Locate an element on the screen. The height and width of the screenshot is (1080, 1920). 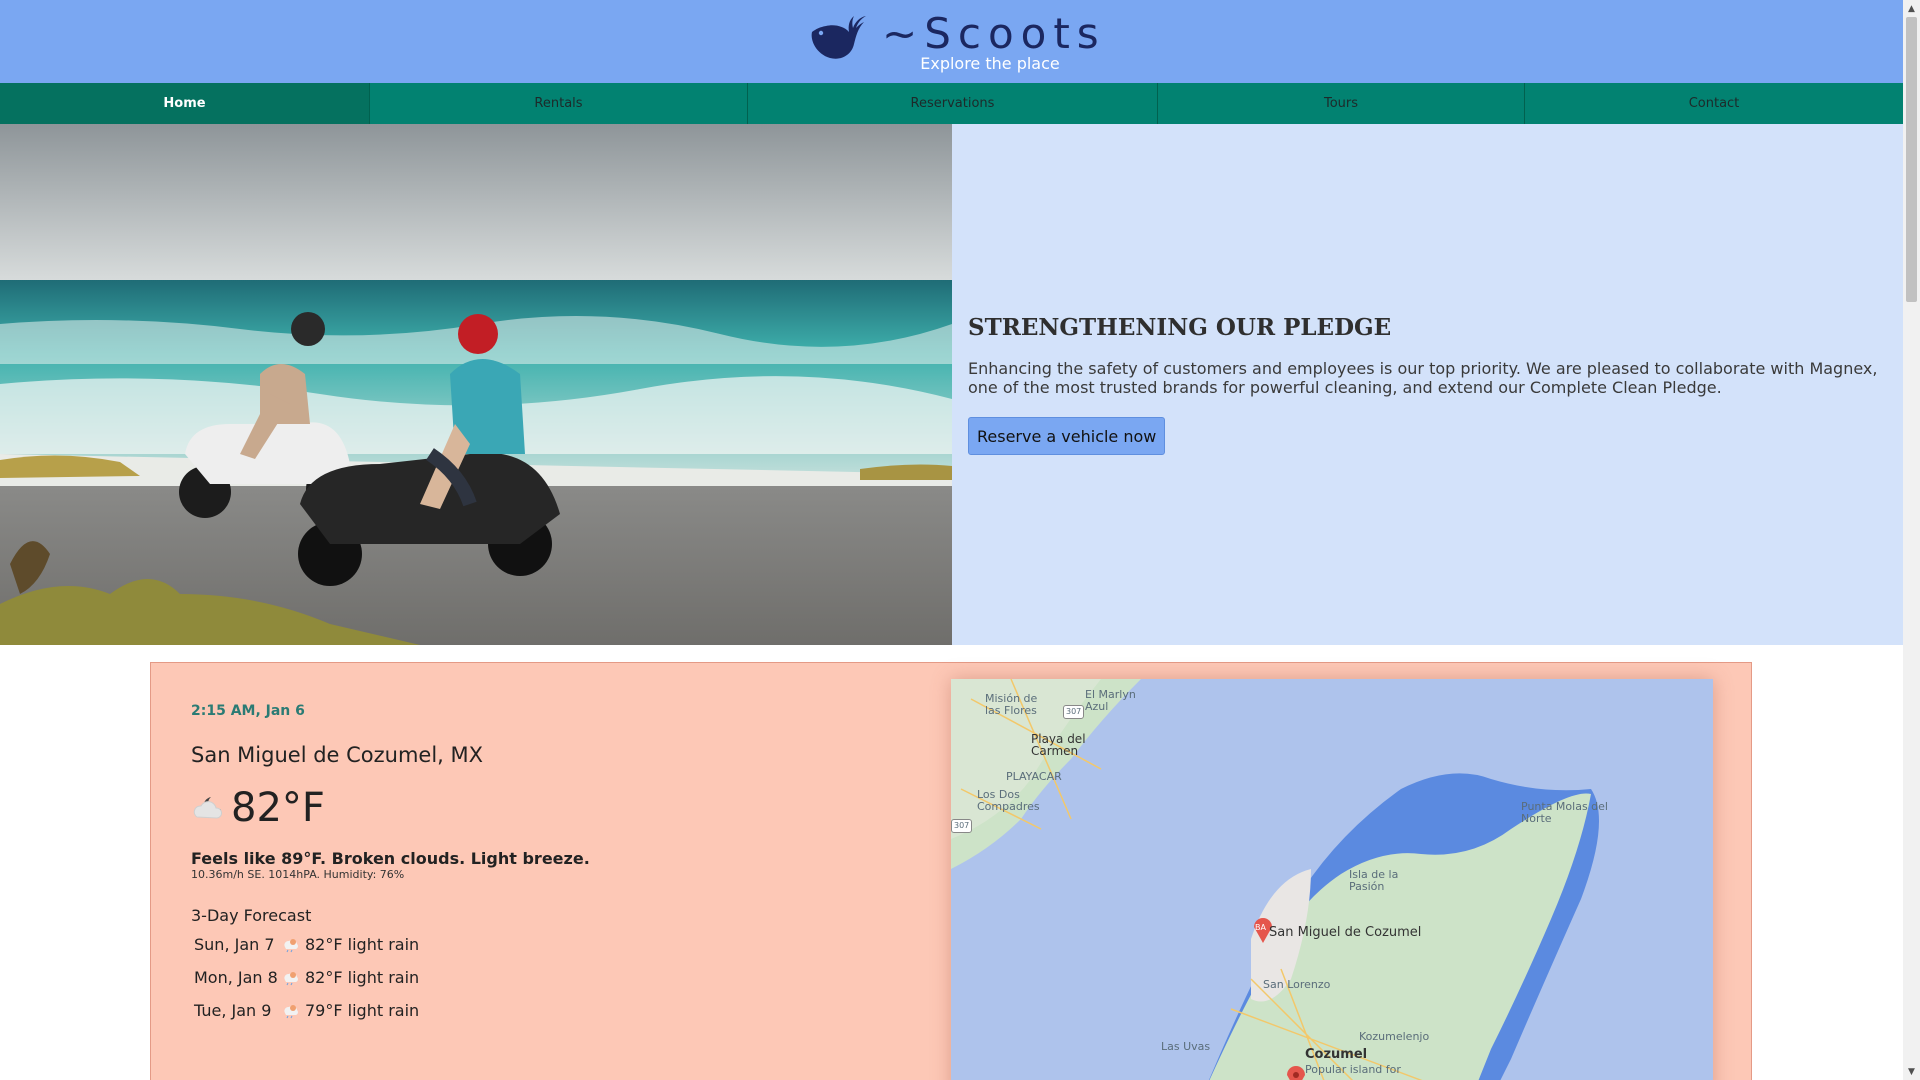
main-nav: Home Rentals Reservations Tours Contact is located at coordinates (951, 103).